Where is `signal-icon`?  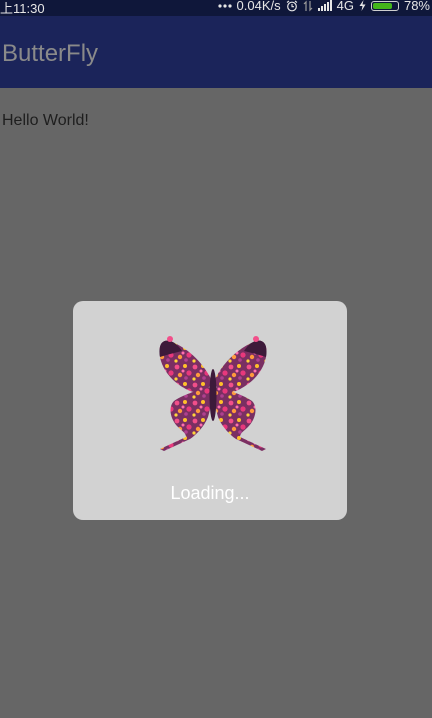 signal-icon is located at coordinates (324, 5).